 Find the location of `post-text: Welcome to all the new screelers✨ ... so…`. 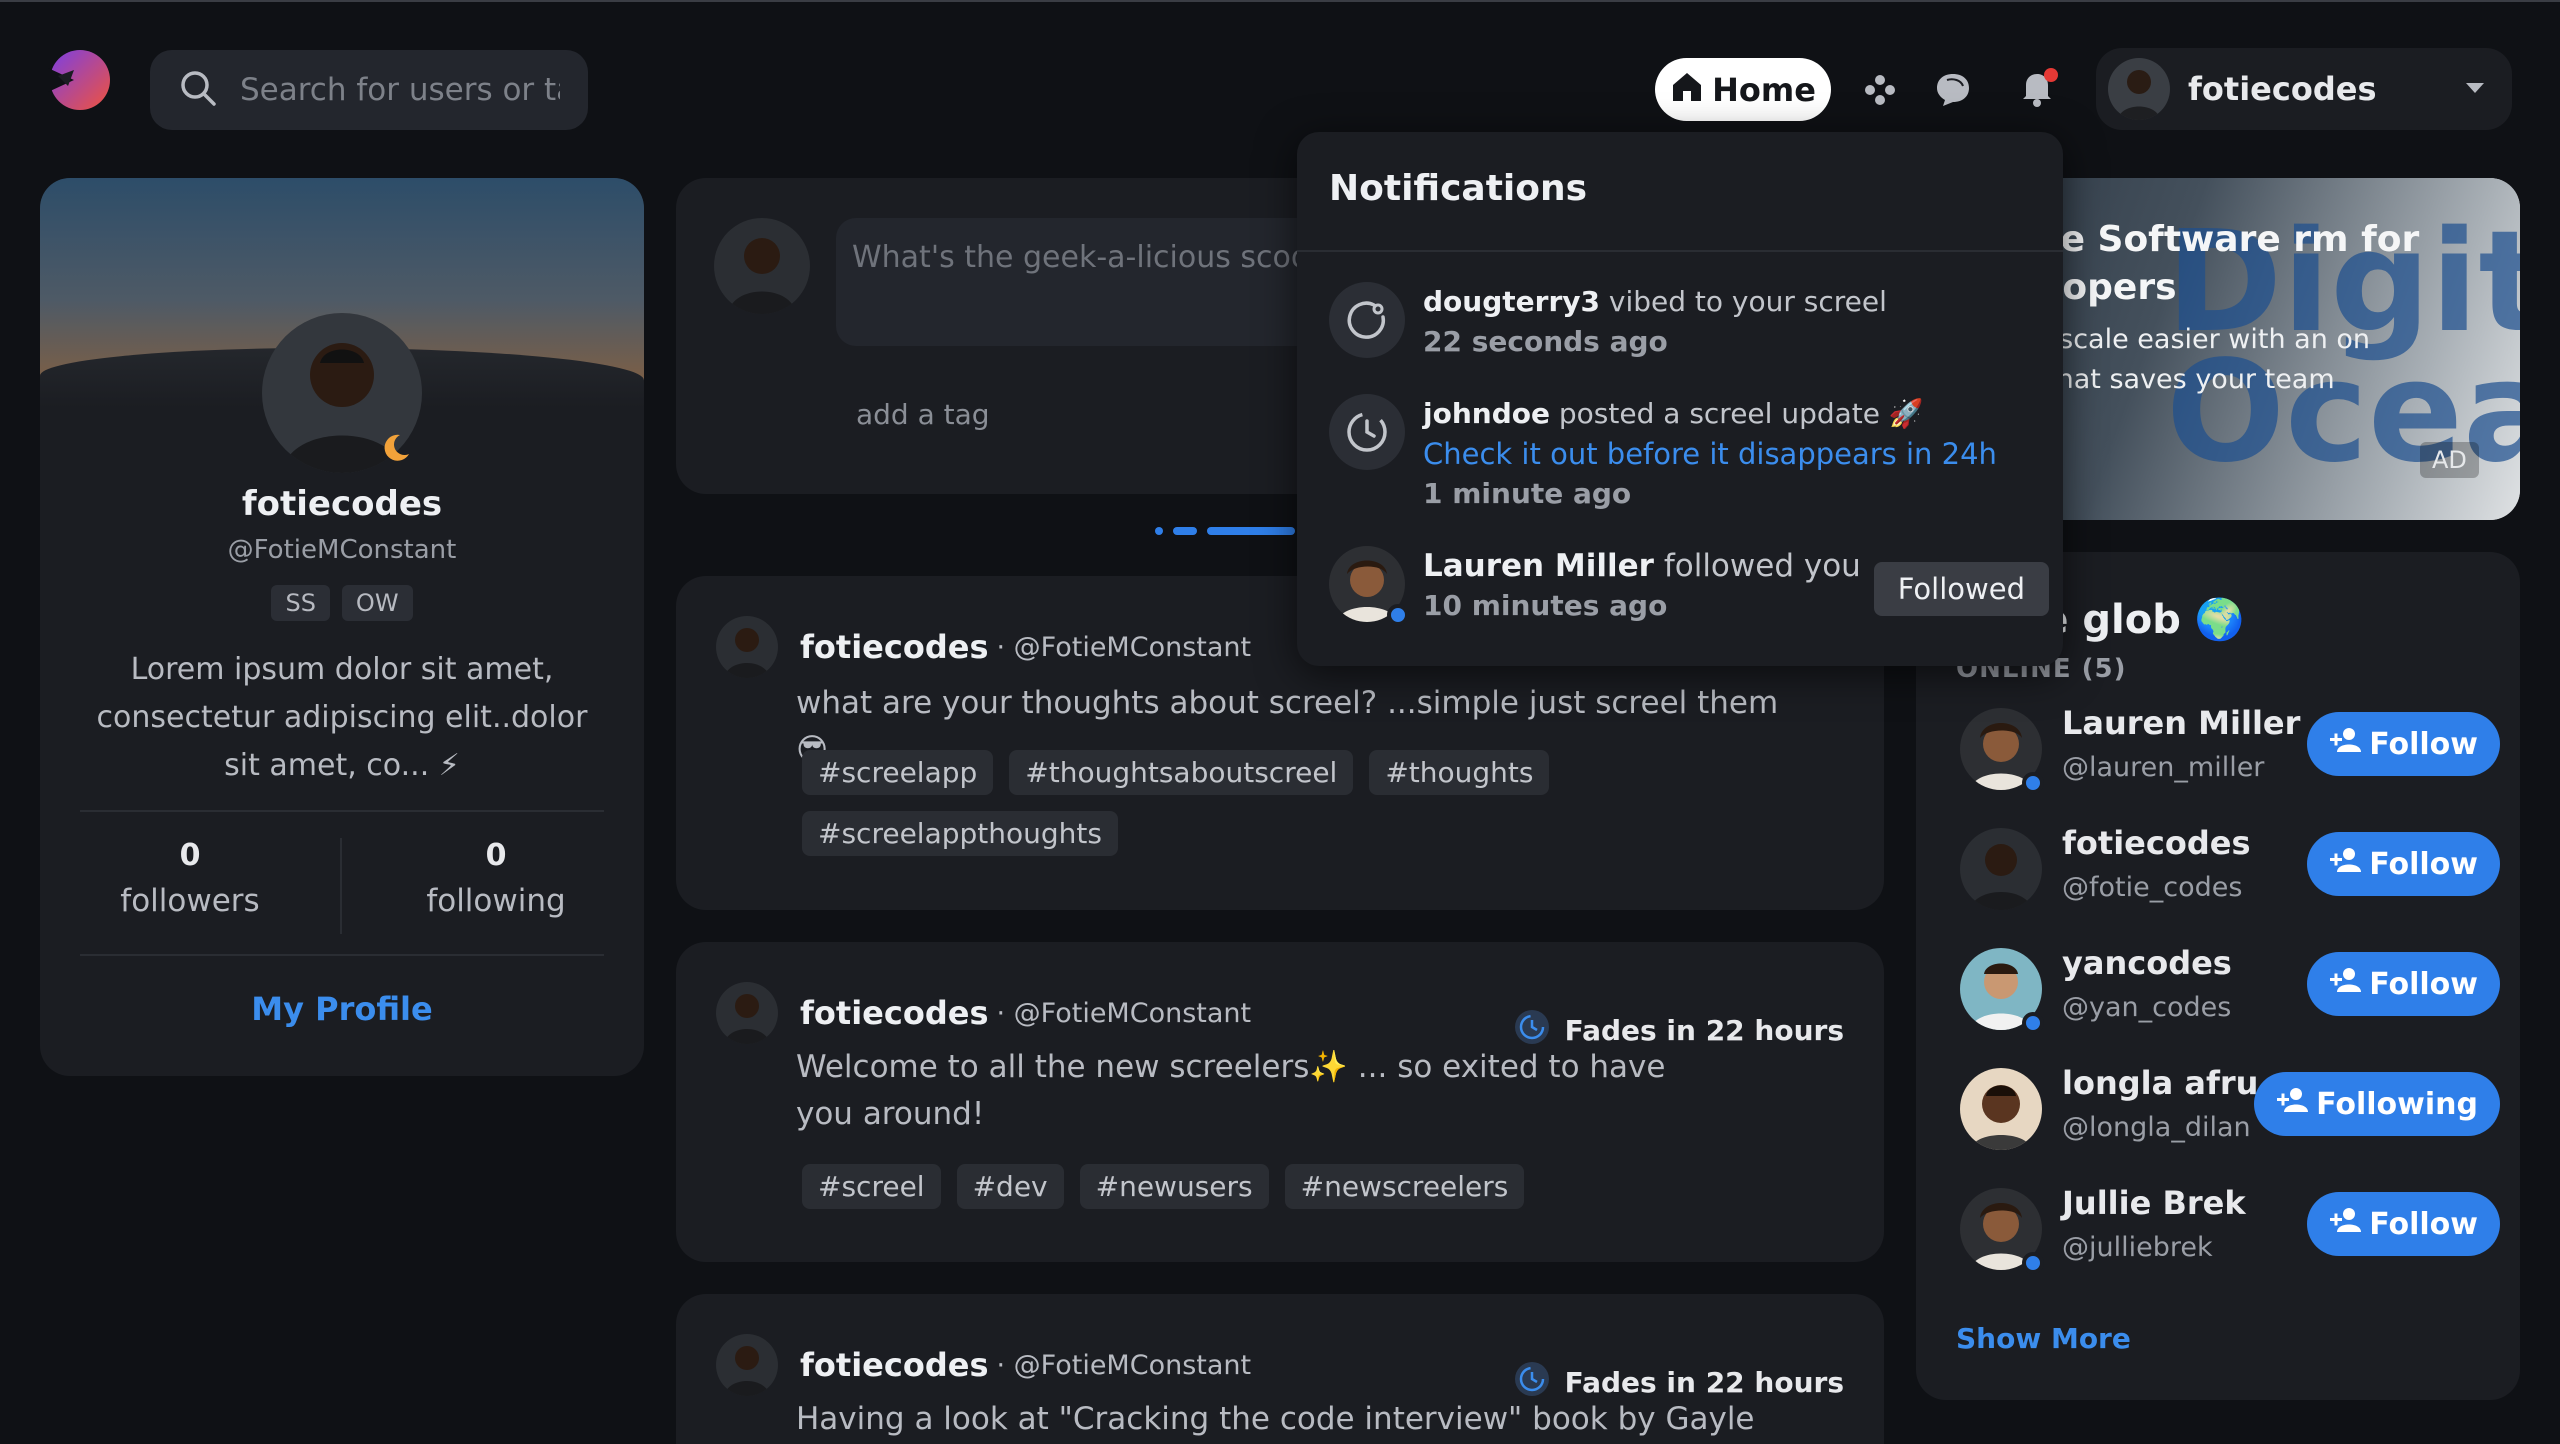

post-text: Welcome to all the new screelers✨ ... so… is located at coordinates (1231, 1090).